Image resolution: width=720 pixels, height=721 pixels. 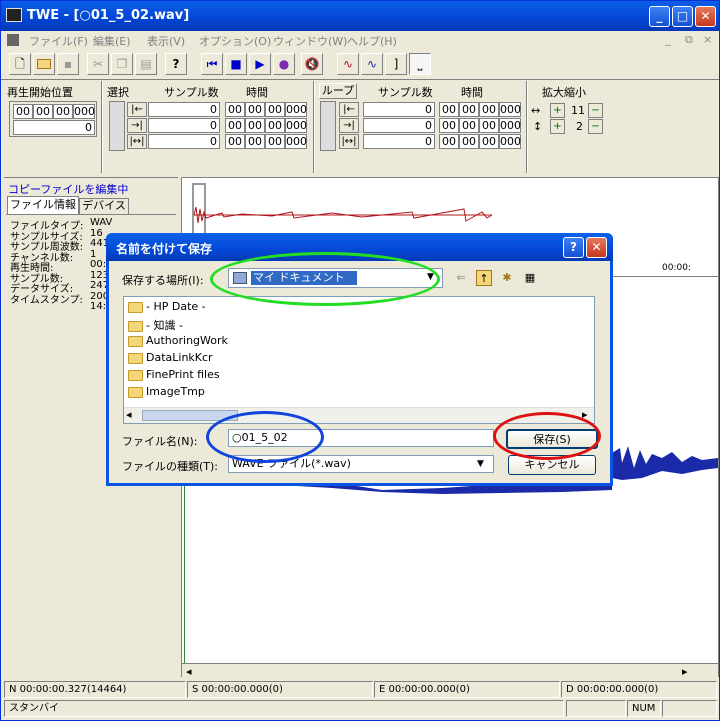 What do you see at coordinates (659, 16) in the screenshot?
I see `minimize-button: _` at bounding box center [659, 16].